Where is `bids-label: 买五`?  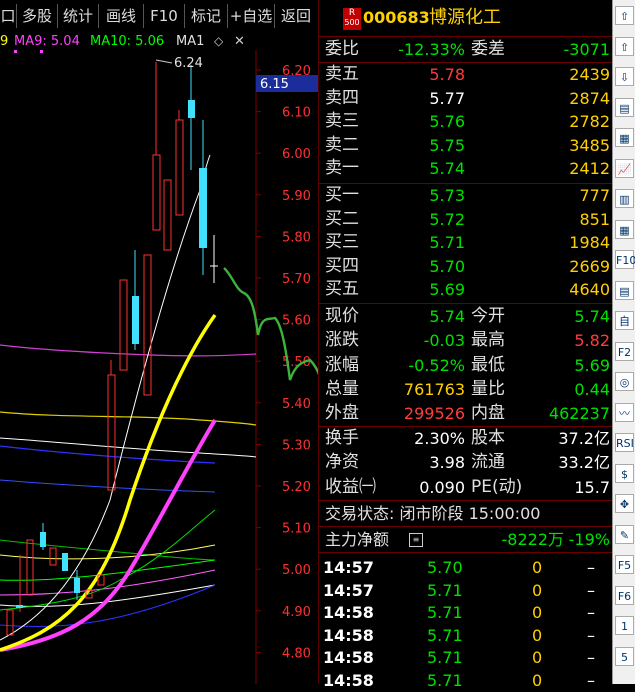
bids-label: 买五 is located at coordinates (342, 289).